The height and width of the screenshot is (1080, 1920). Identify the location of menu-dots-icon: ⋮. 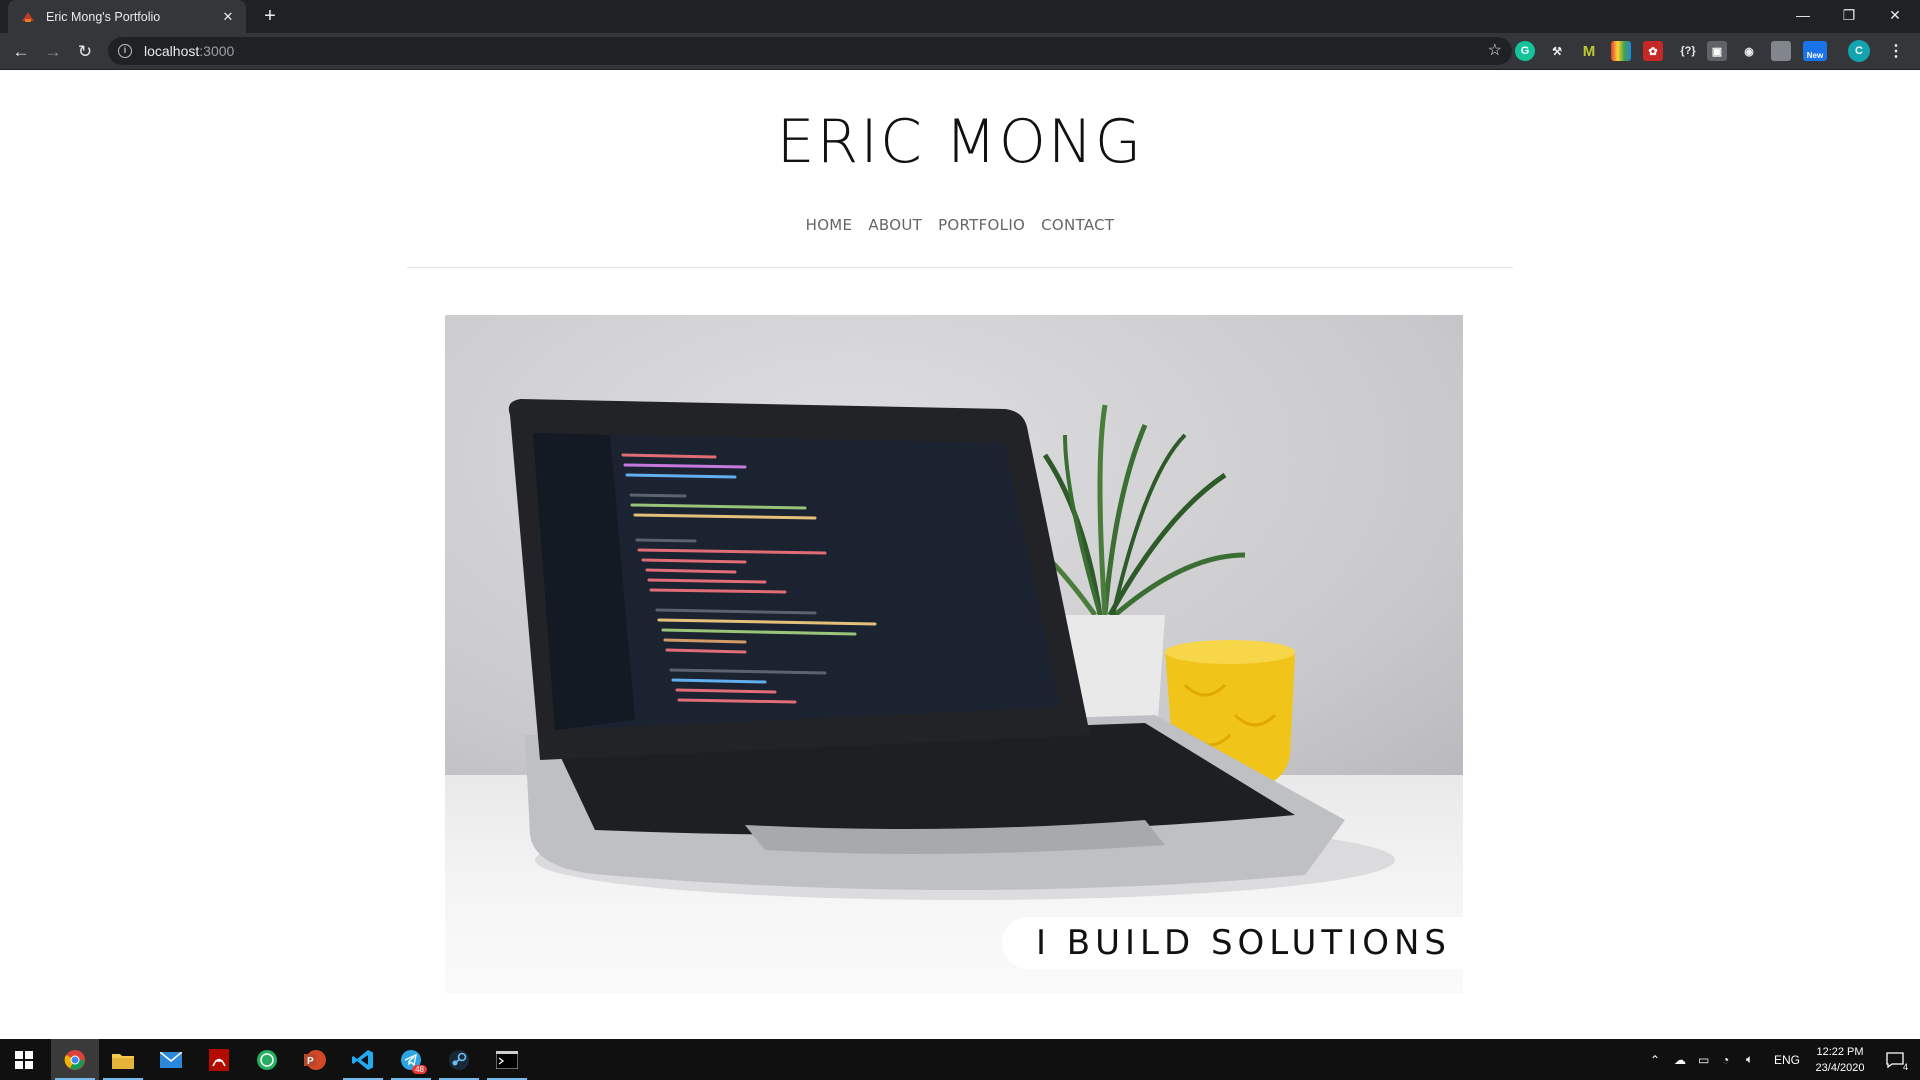
(1896, 51).